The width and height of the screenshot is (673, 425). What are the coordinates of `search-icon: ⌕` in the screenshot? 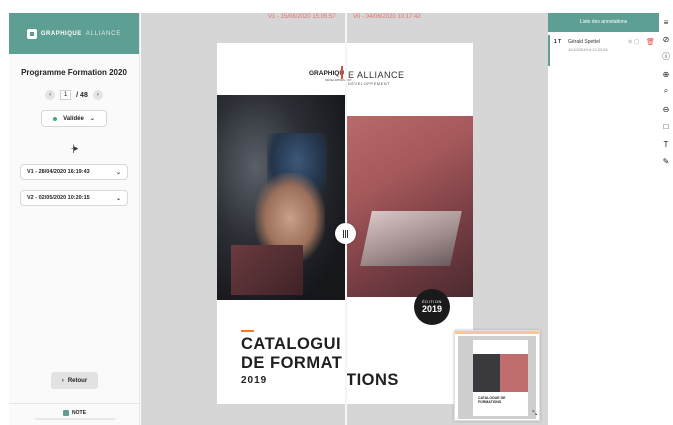 It's located at (666, 91).